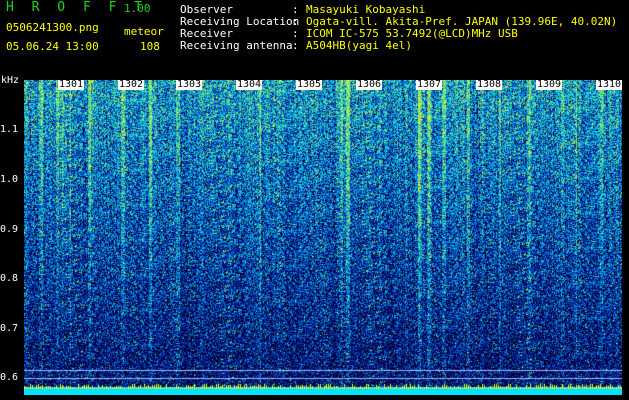 The height and width of the screenshot is (400, 629). Describe the element at coordinates (137, 8) in the screenshot. I see `app-version: 1.00` at that location.